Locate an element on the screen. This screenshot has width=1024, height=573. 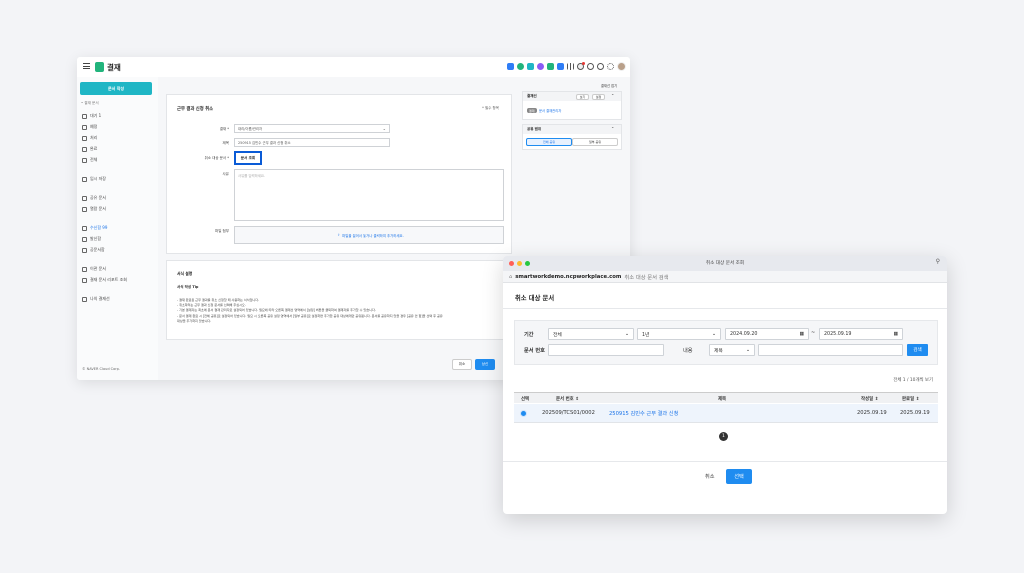
reason-textarea: 사유를 입력하세요. is located at coordinates (369, 195).